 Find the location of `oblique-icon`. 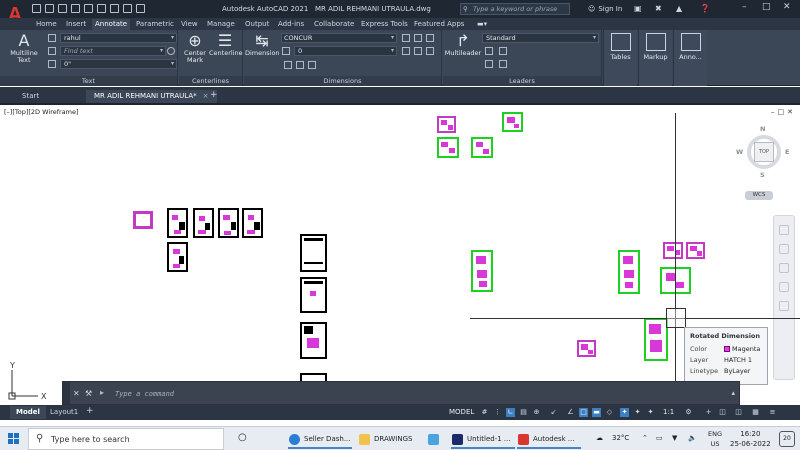

oblique-icon is located at coordinates (288, 65).